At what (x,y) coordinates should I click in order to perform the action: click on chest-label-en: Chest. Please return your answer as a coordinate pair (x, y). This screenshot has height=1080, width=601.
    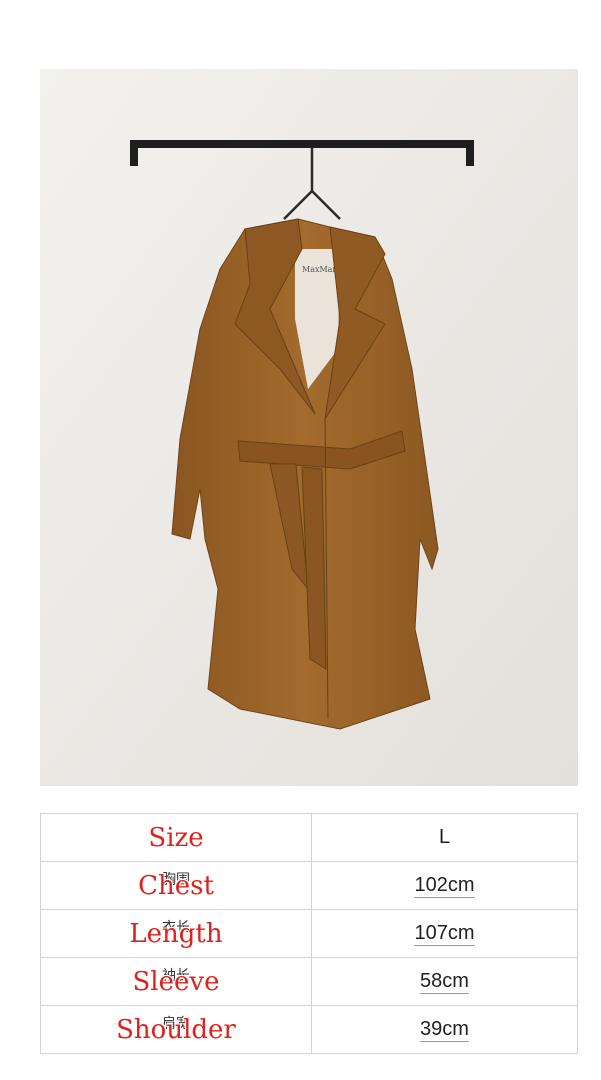
    Looking at the image, I should click on (176, 885).